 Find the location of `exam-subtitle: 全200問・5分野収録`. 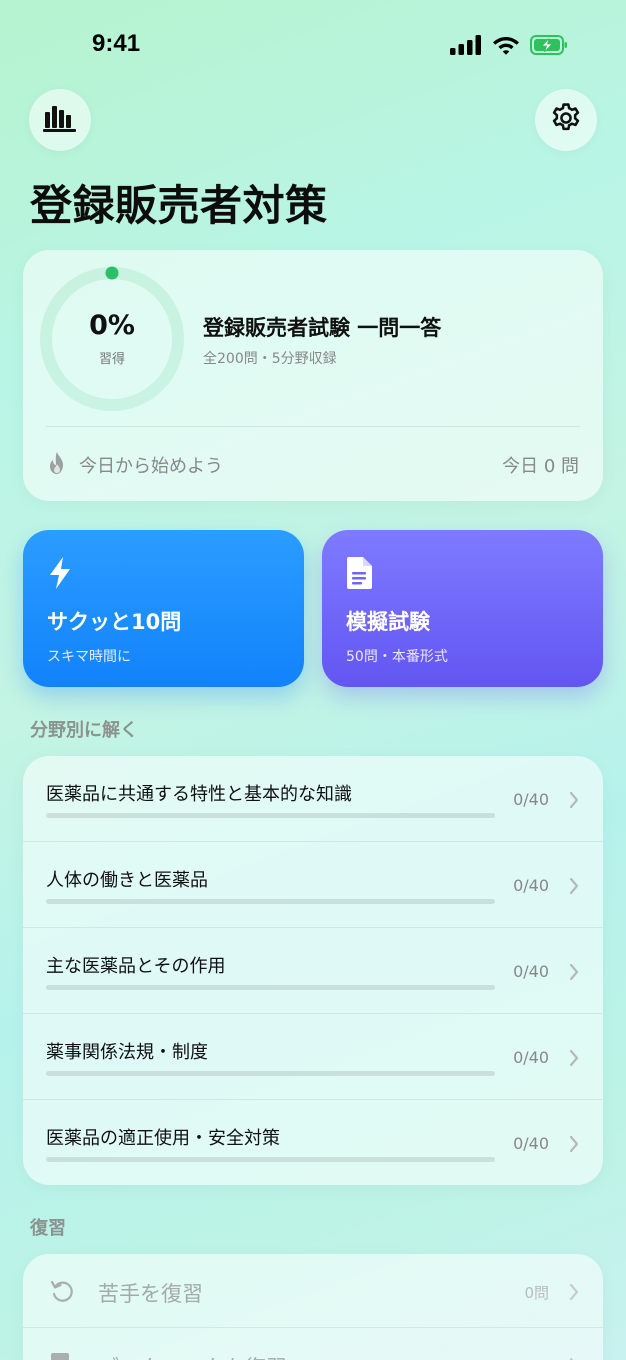

exam-subtitle: 全200問・5分野収録 is located at coordinates (270, 359).